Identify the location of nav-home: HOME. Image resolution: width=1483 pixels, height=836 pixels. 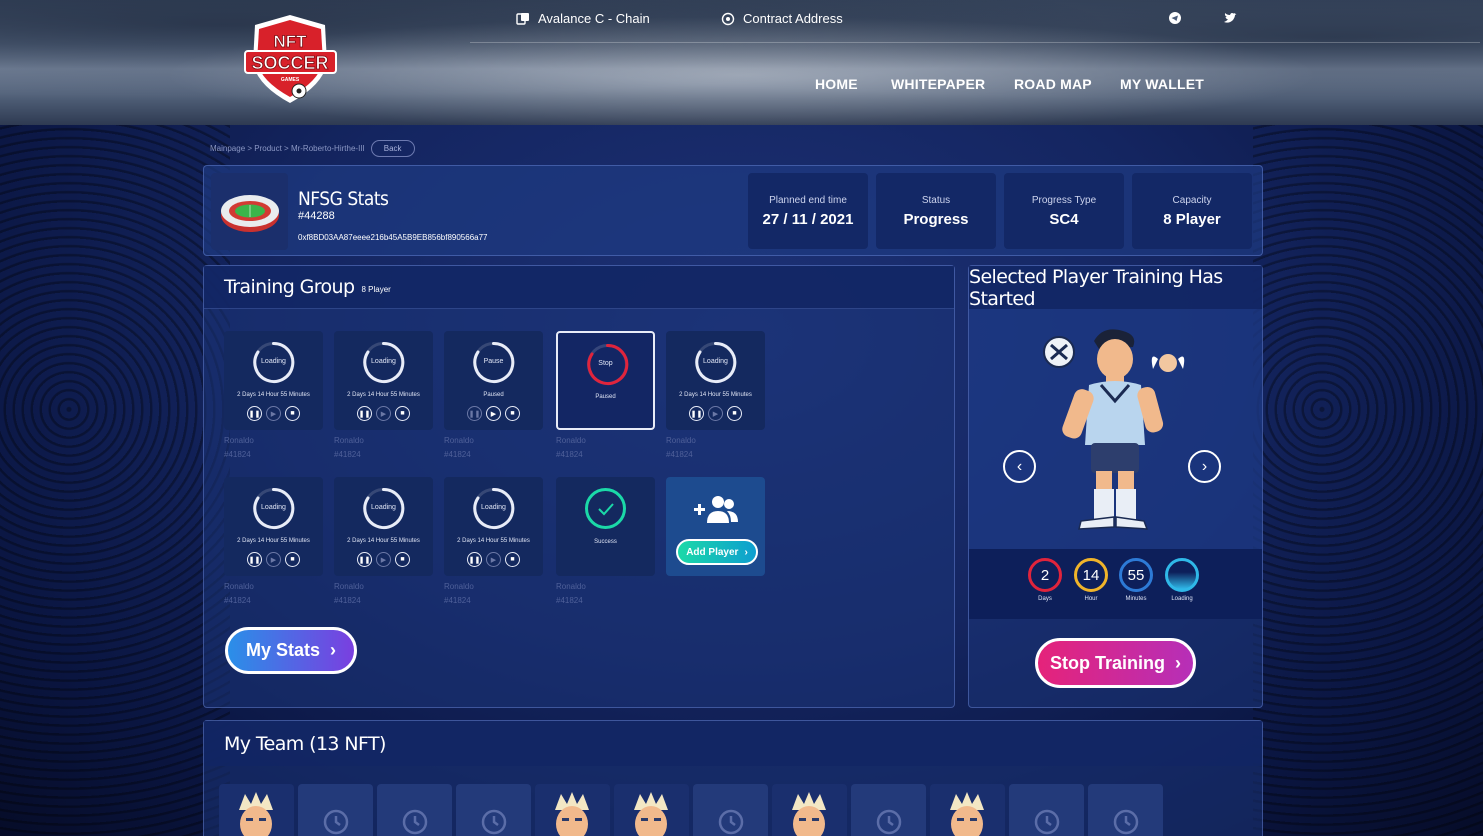
(836, 84).